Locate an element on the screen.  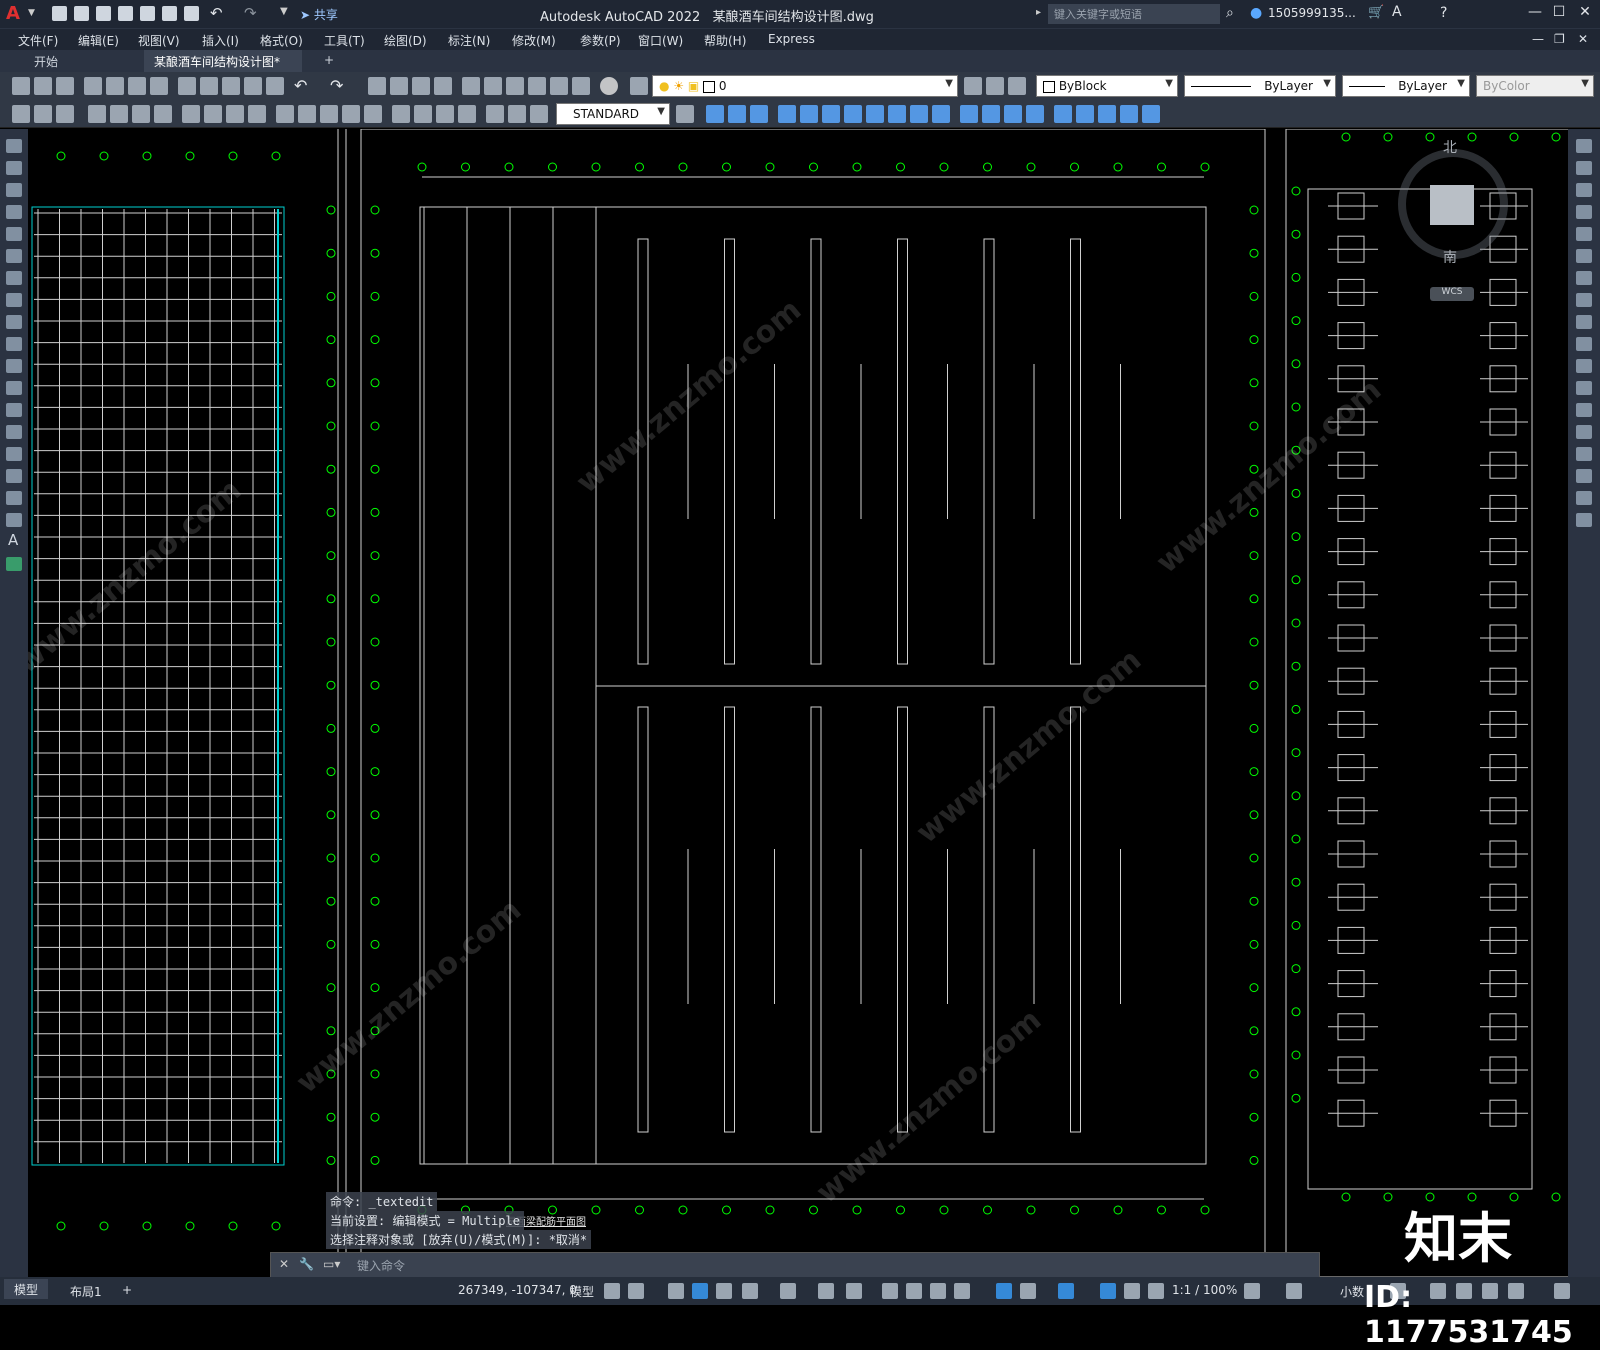
offset-icon is located at coordinates (787, 114).